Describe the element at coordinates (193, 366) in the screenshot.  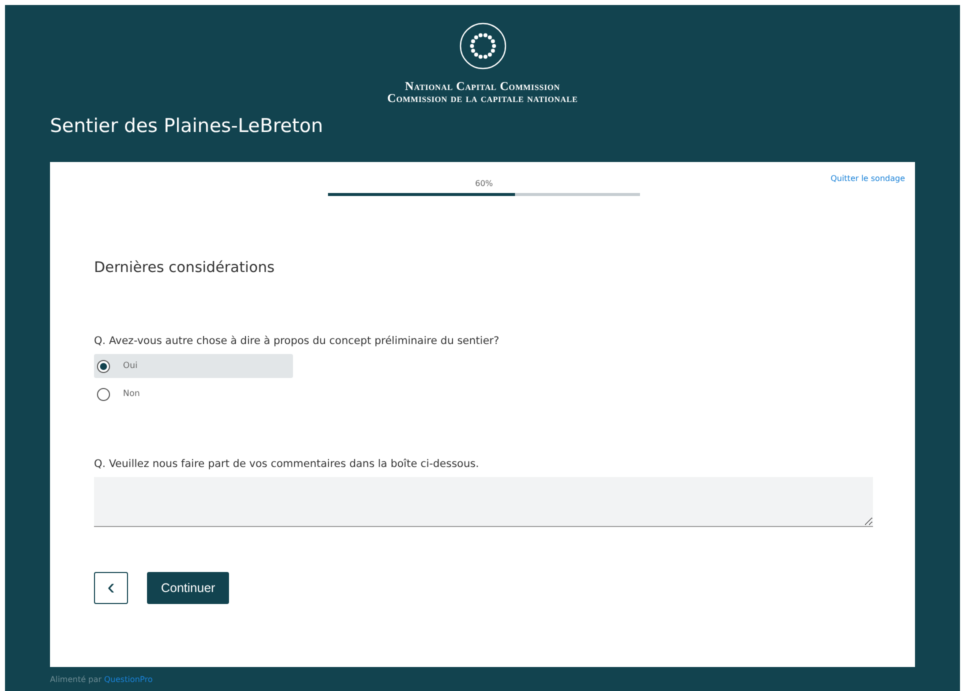
I see `radio-option: Oui` at that location.